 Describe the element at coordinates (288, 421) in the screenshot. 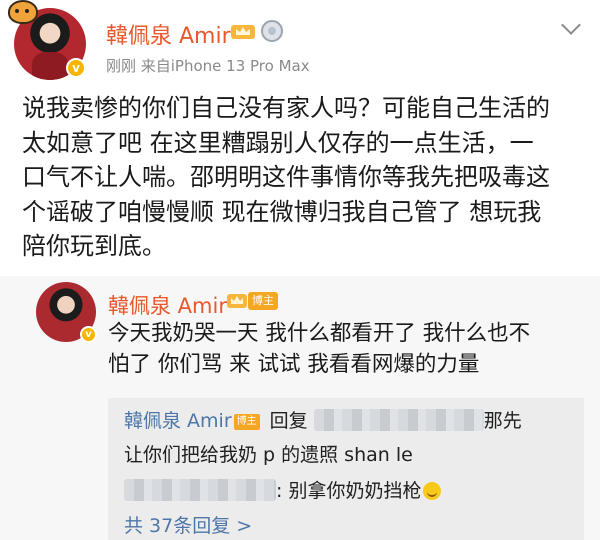

I see `comment-reply-word: 回复` at that location.